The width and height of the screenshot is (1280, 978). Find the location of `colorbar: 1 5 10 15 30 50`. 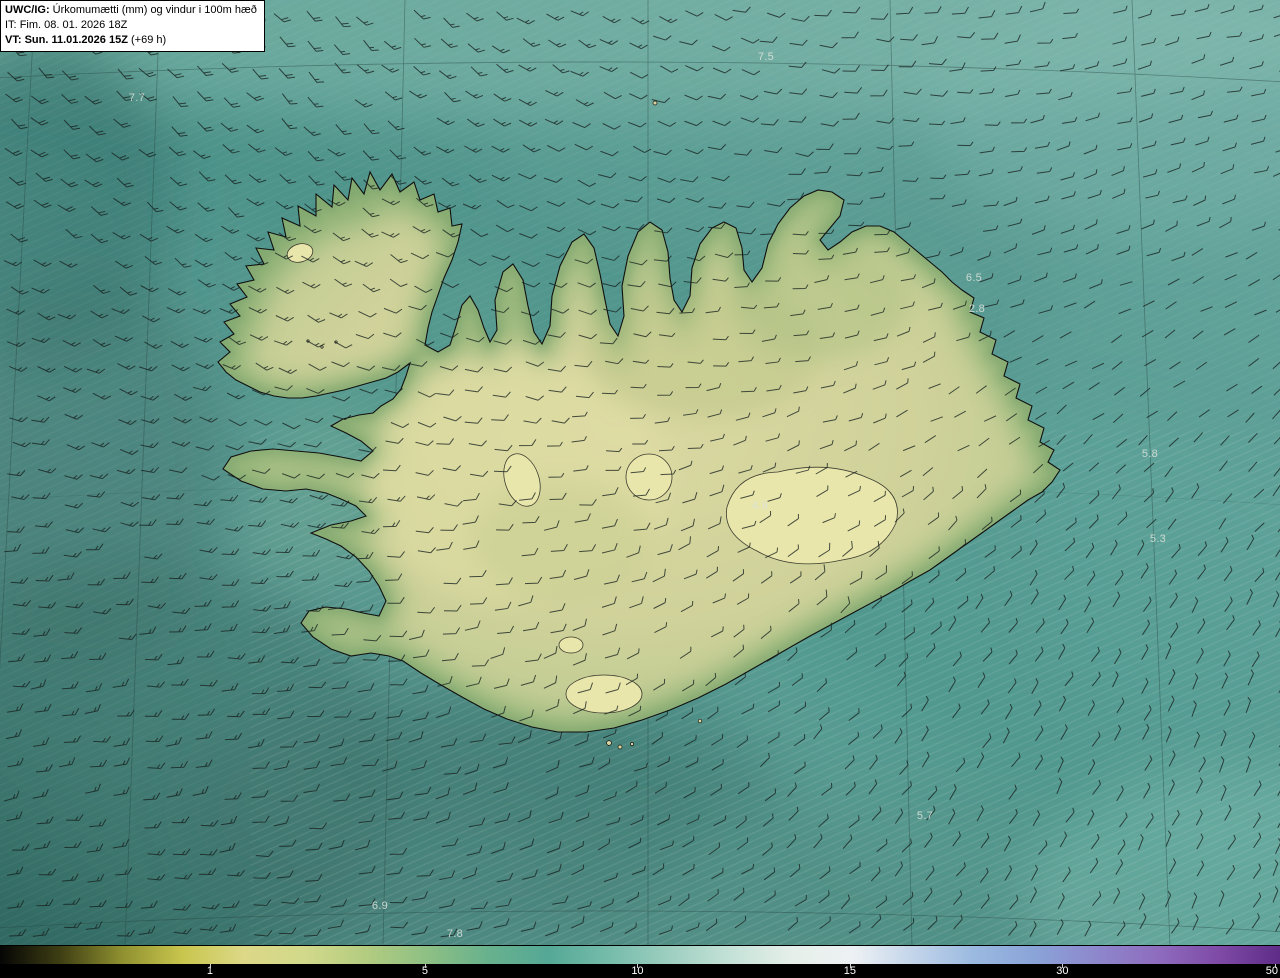

colorbar: 1 5 10 15 30 50 is located at coordinates (640, 961).